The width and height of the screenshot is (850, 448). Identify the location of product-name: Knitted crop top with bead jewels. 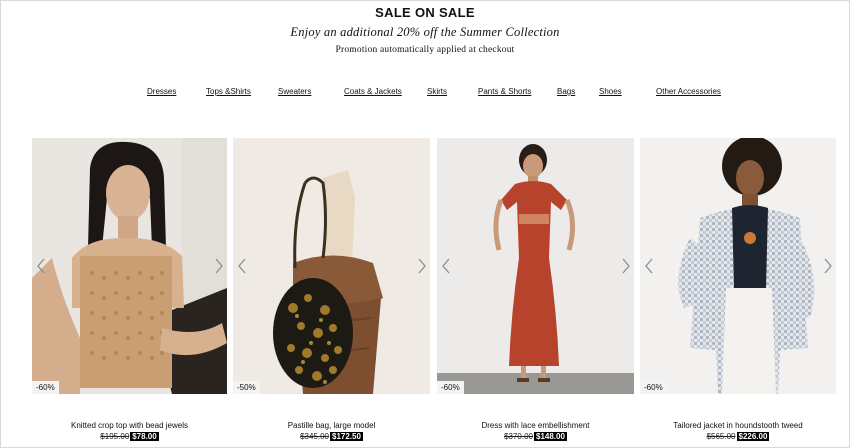
(129, 425).